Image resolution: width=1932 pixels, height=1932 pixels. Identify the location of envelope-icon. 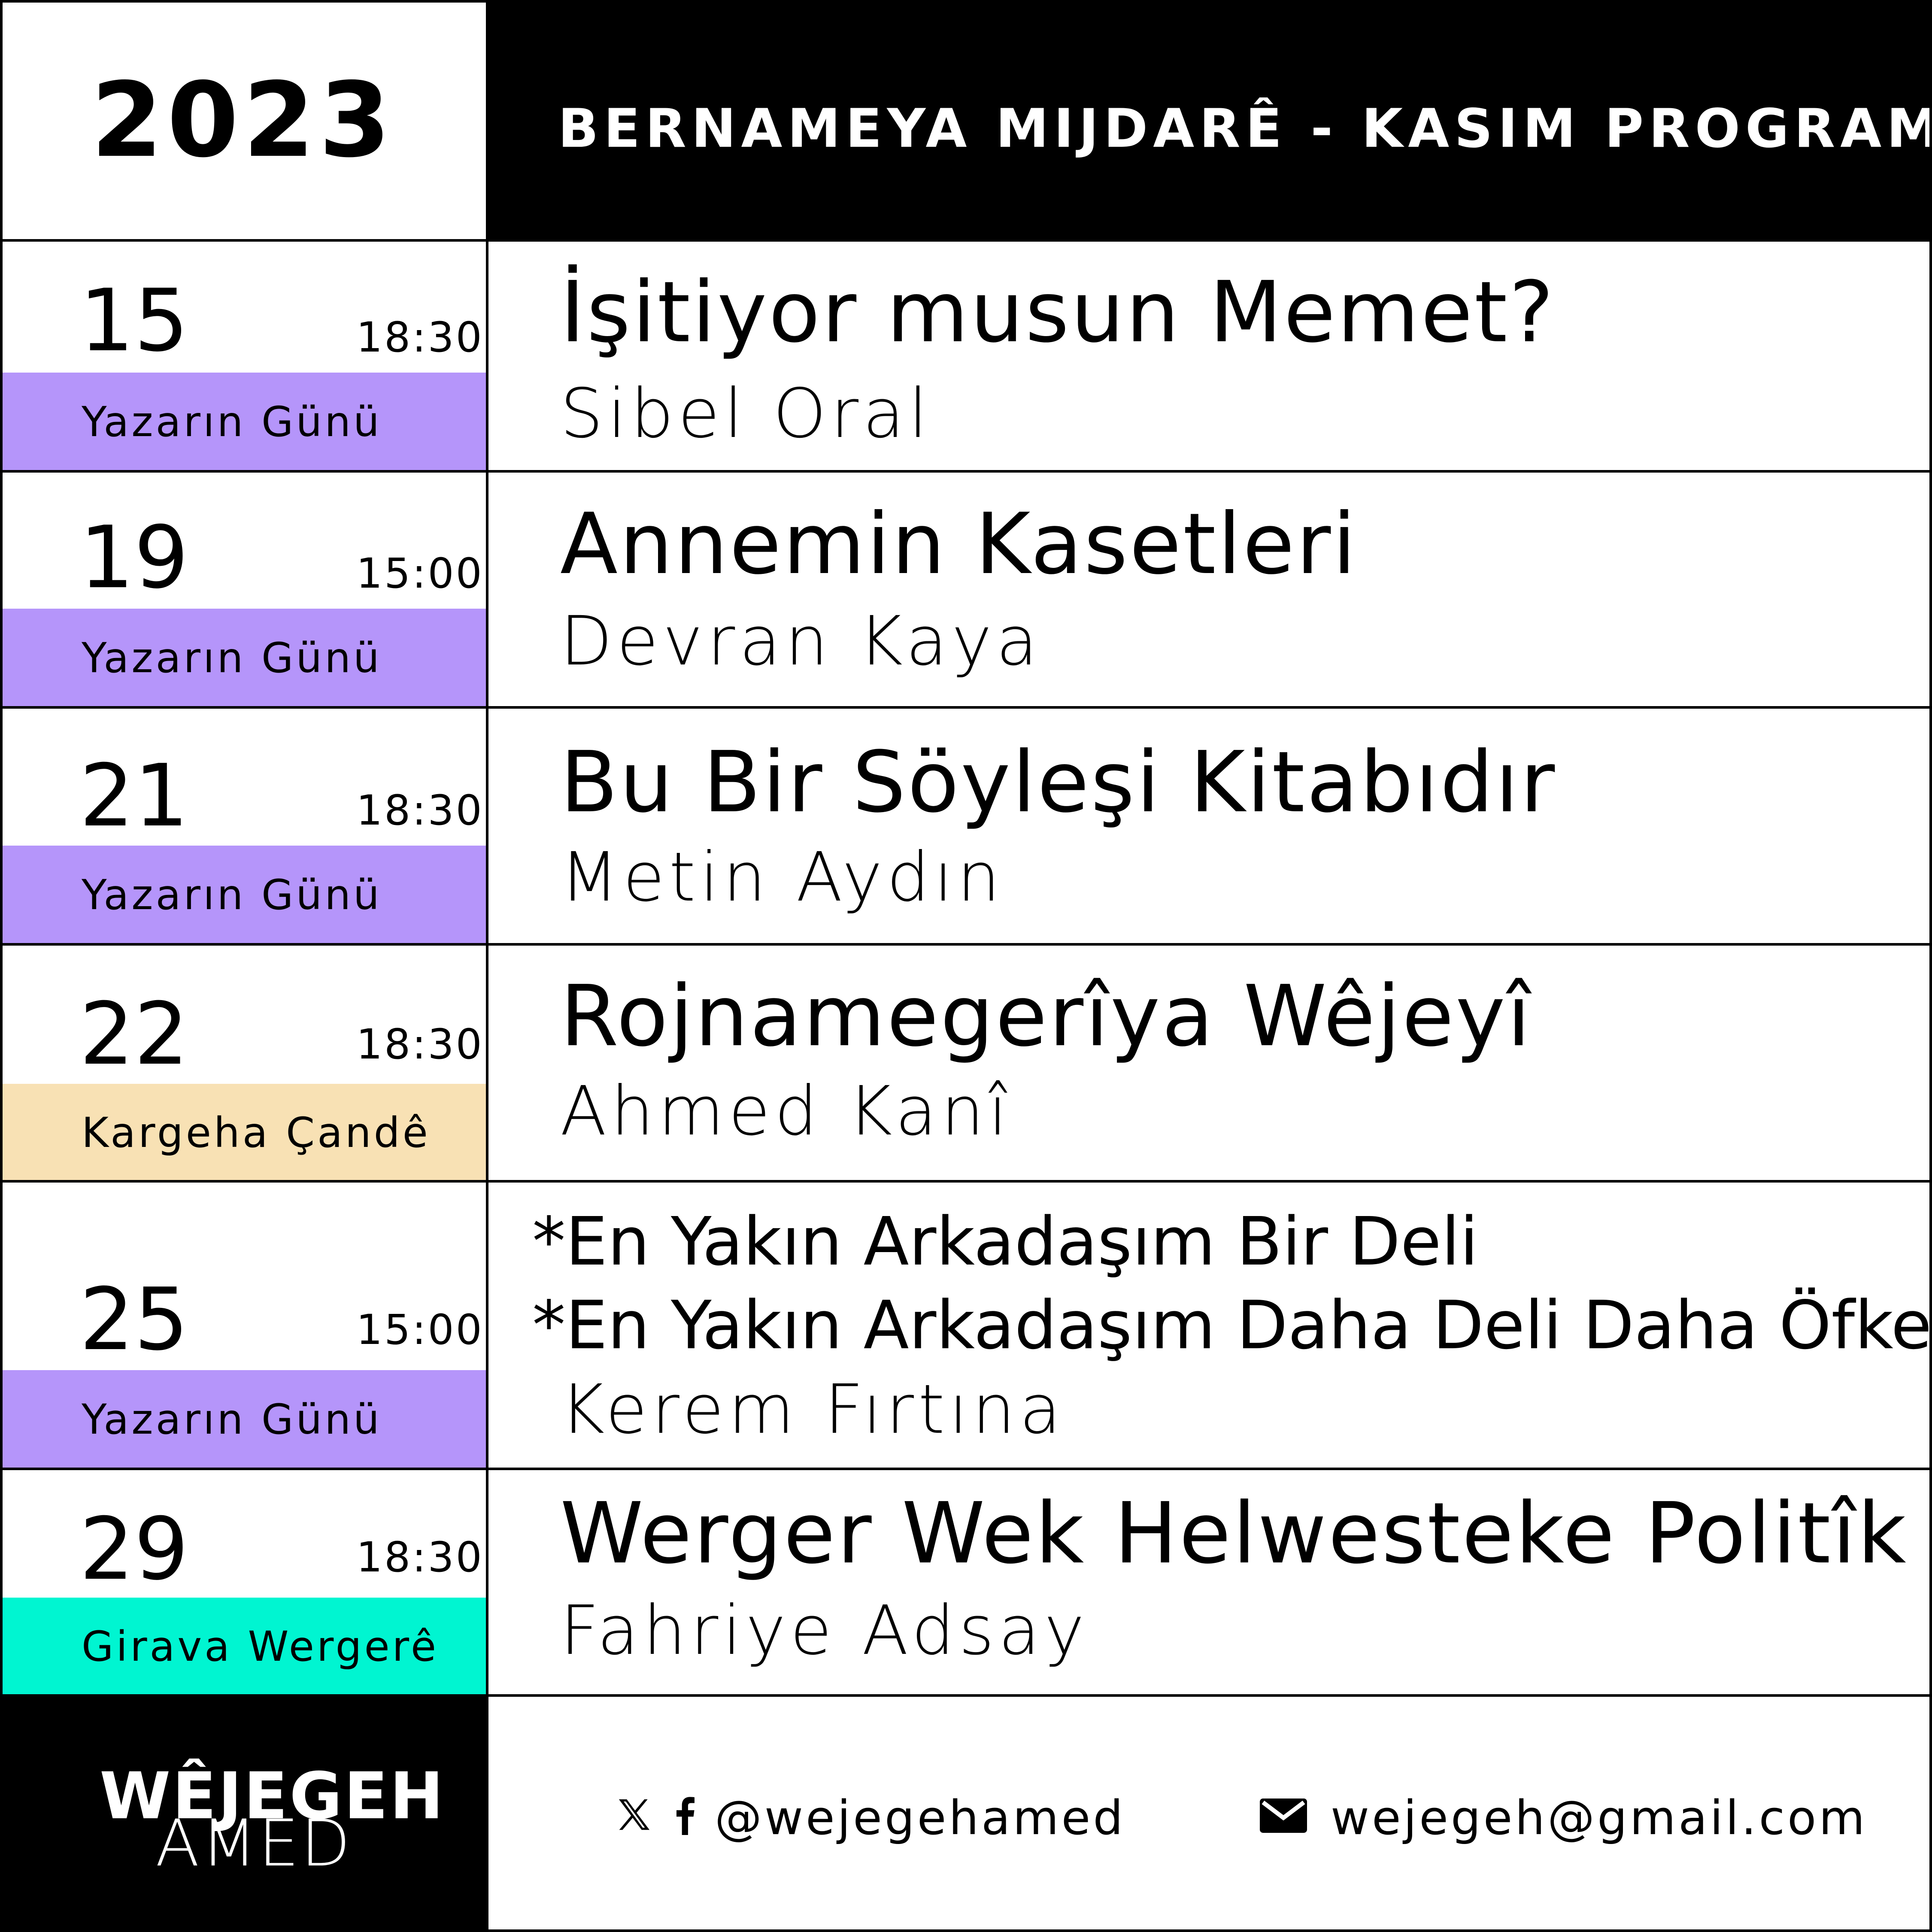
(1283, 1816).